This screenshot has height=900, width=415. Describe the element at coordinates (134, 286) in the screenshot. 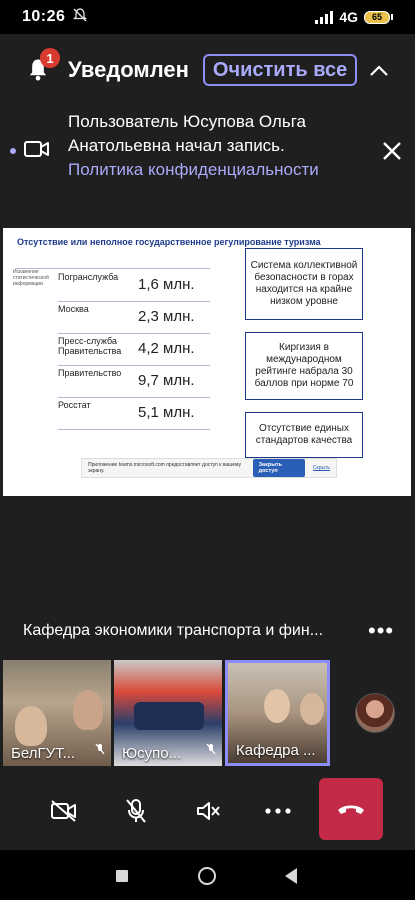

I see `stat-row: Погранслужба 1,6 млн.` at that location.